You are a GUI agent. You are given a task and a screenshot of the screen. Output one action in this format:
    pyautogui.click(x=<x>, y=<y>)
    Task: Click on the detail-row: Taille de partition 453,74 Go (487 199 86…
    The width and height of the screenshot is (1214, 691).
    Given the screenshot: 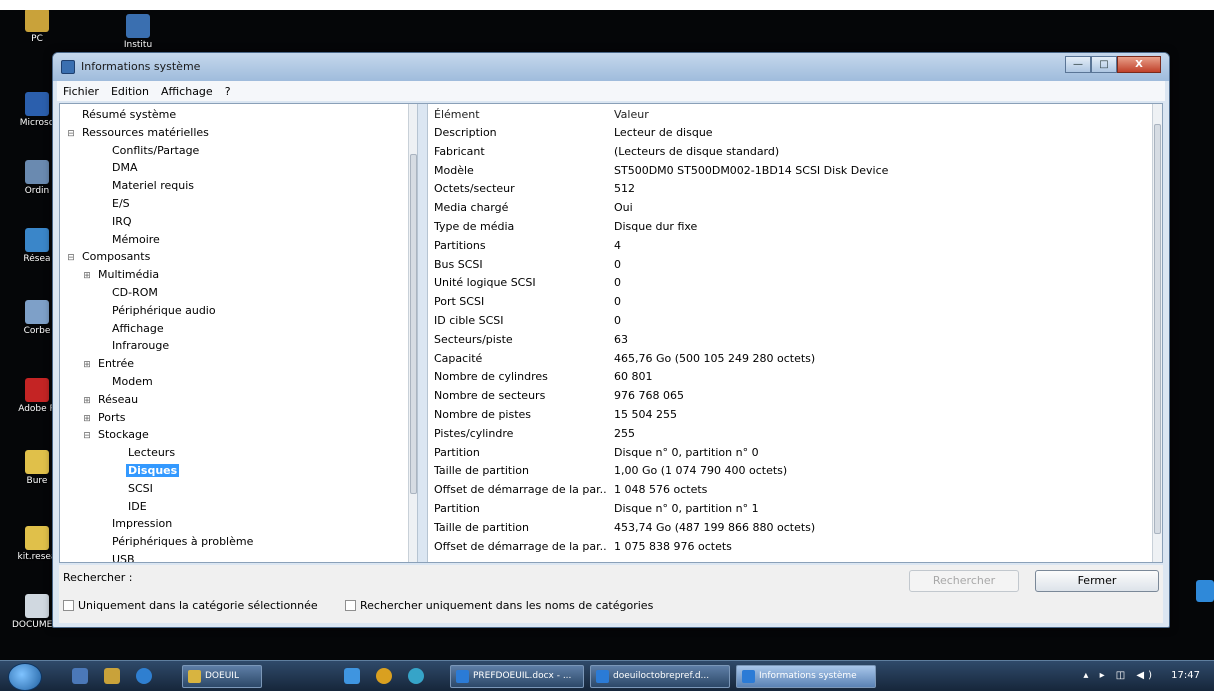 What is the action you would take?
    pyautogui.click(x=788, y=528)
    